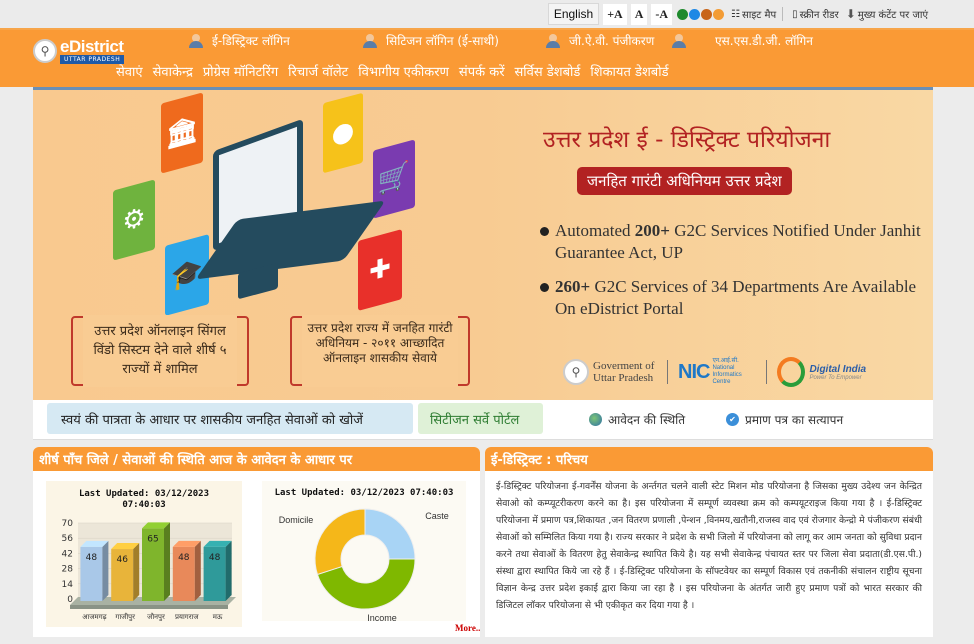 Image resolution: width=974 pixels, height=644 pixels. Describe the element at coordinates (576, 372) in the screenshot. I see `up-emblem-icon: ⚲` at that location.